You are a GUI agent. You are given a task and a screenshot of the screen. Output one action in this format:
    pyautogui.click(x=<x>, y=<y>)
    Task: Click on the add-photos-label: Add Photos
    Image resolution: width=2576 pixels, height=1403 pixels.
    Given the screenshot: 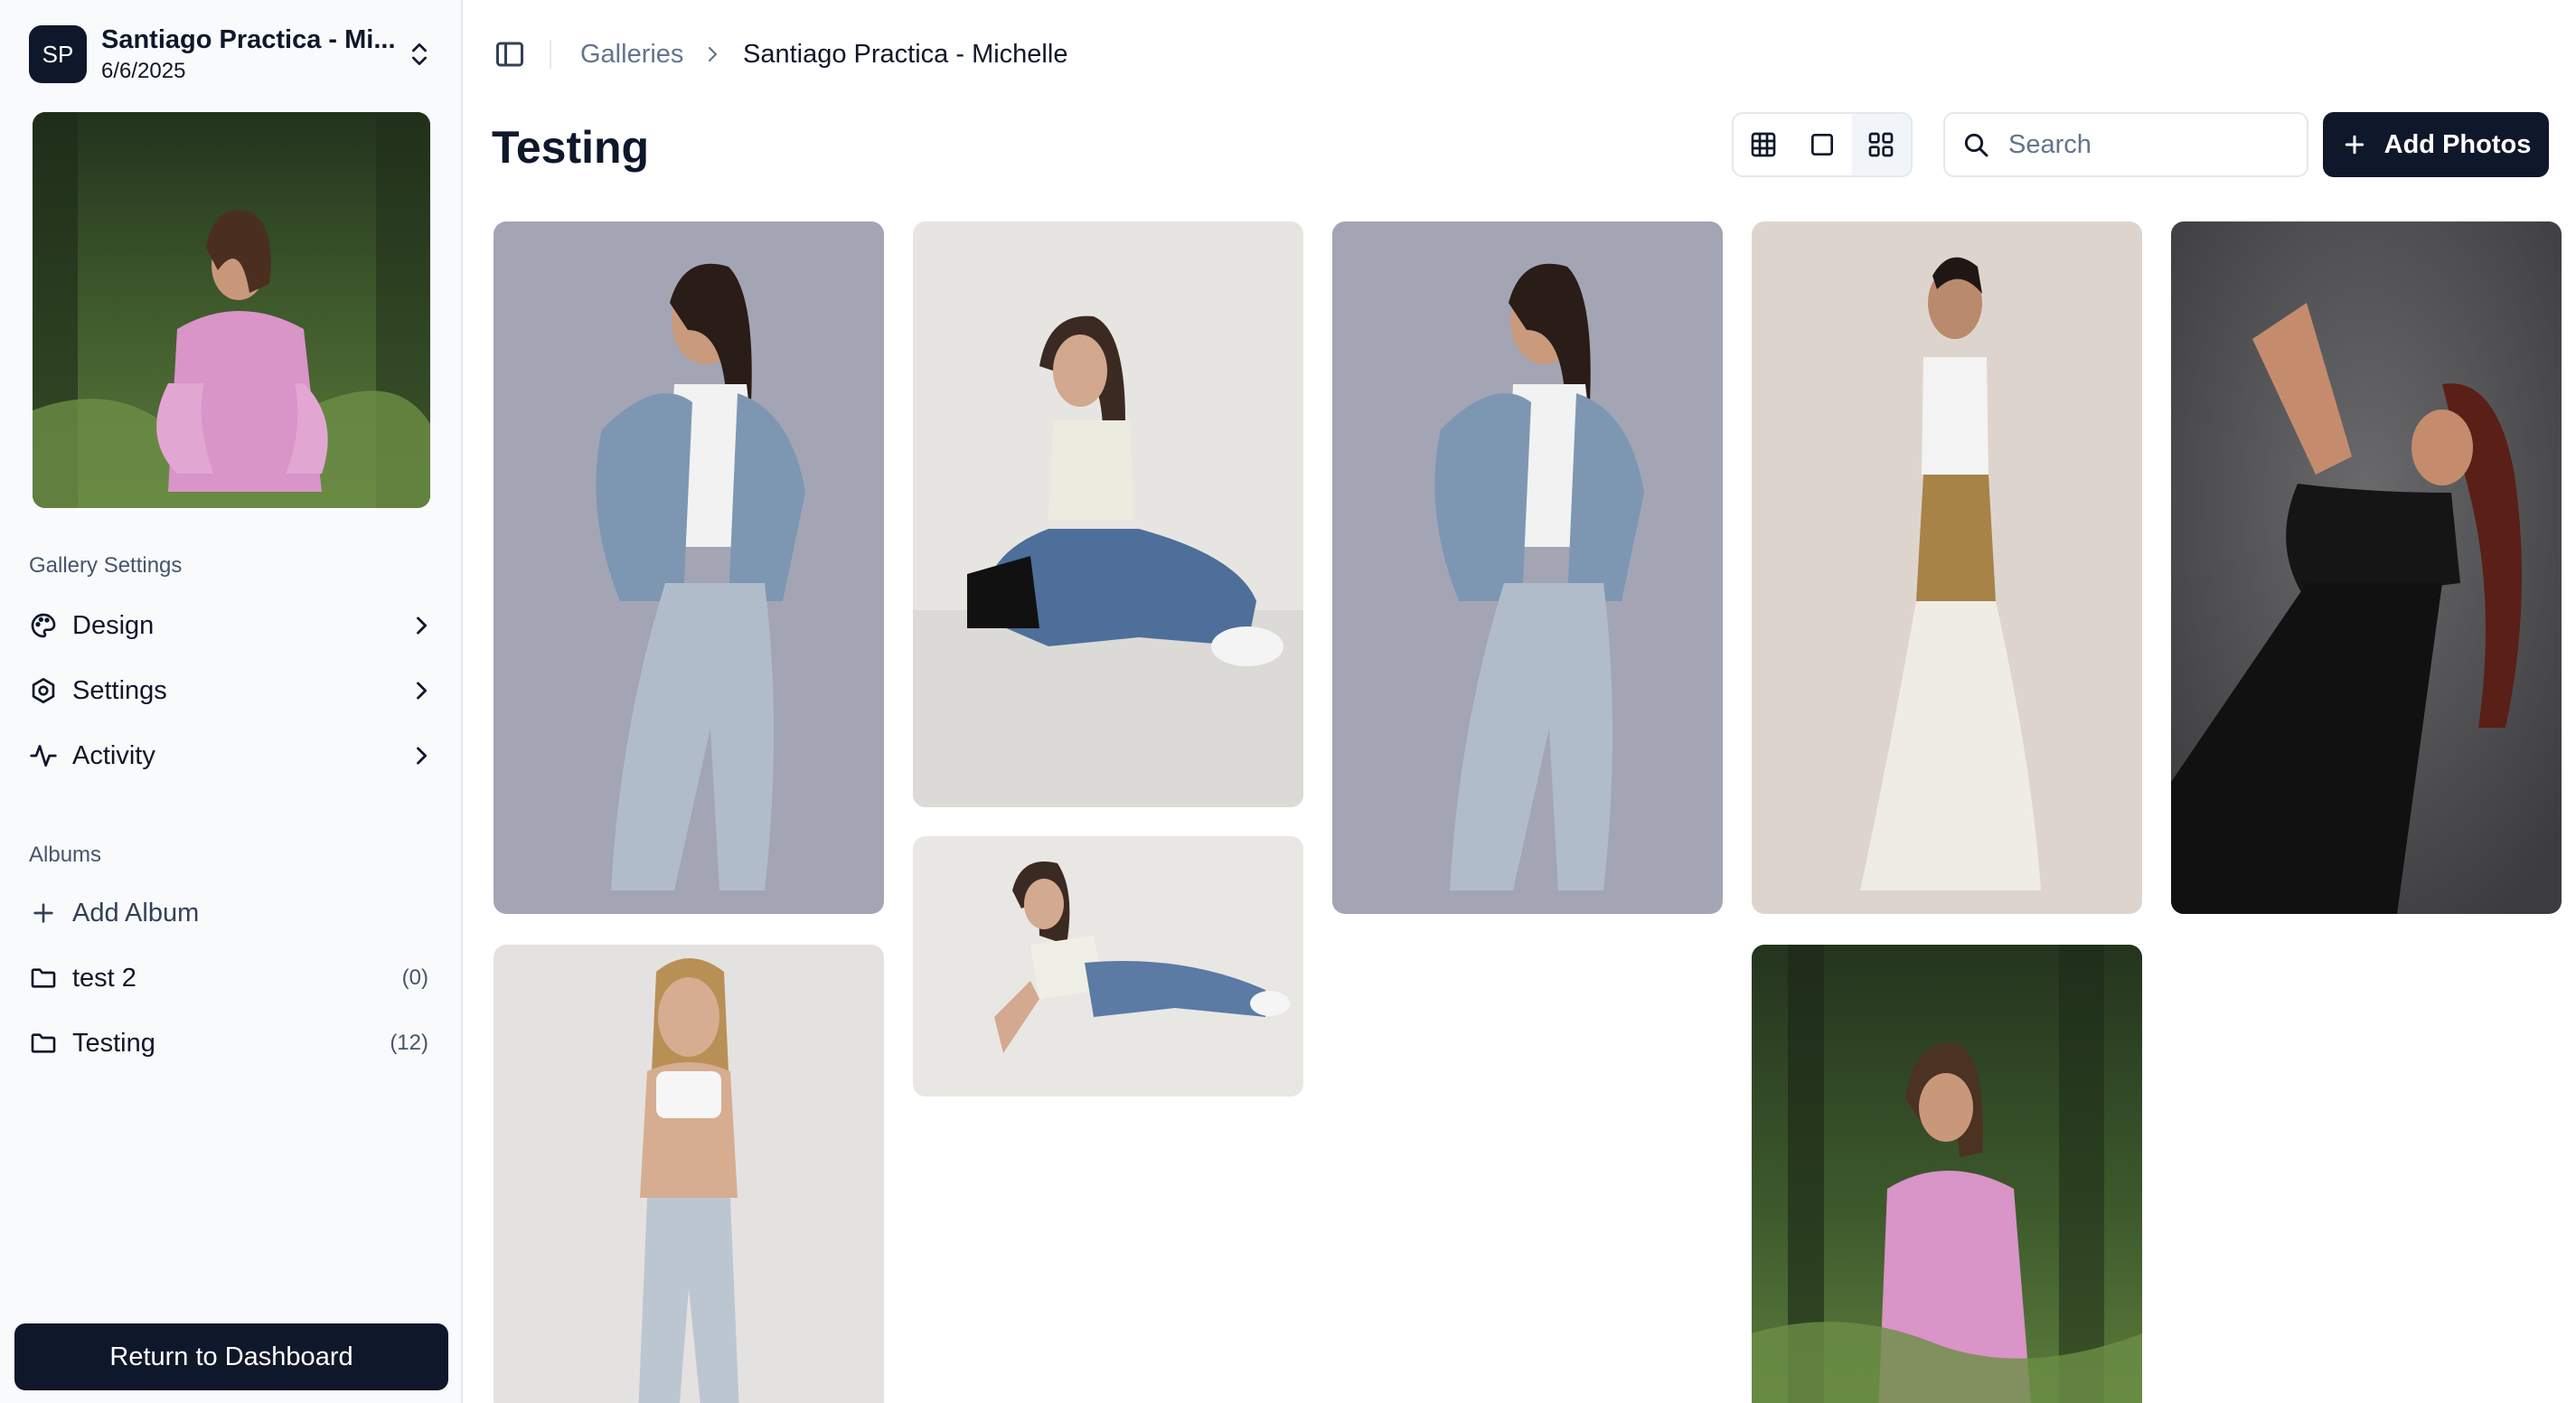 What is the action you would take?
    pyautogui.click(x=2458, y=144)
    